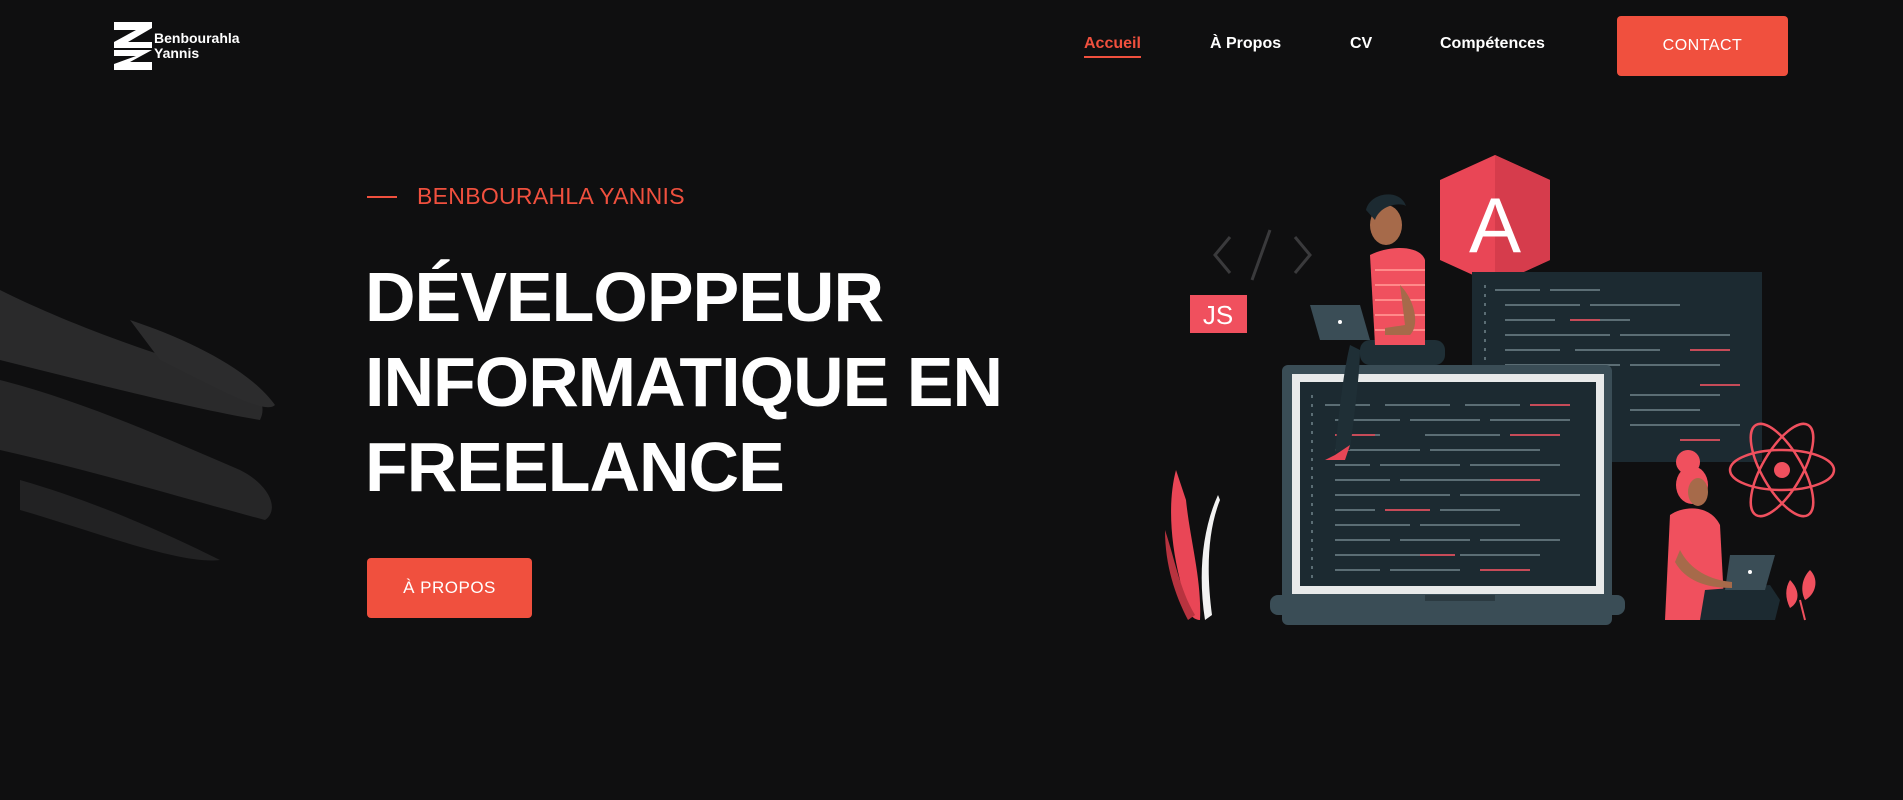  I want to click on brand-name: Benbourahla Yannis, so click(197, 46).